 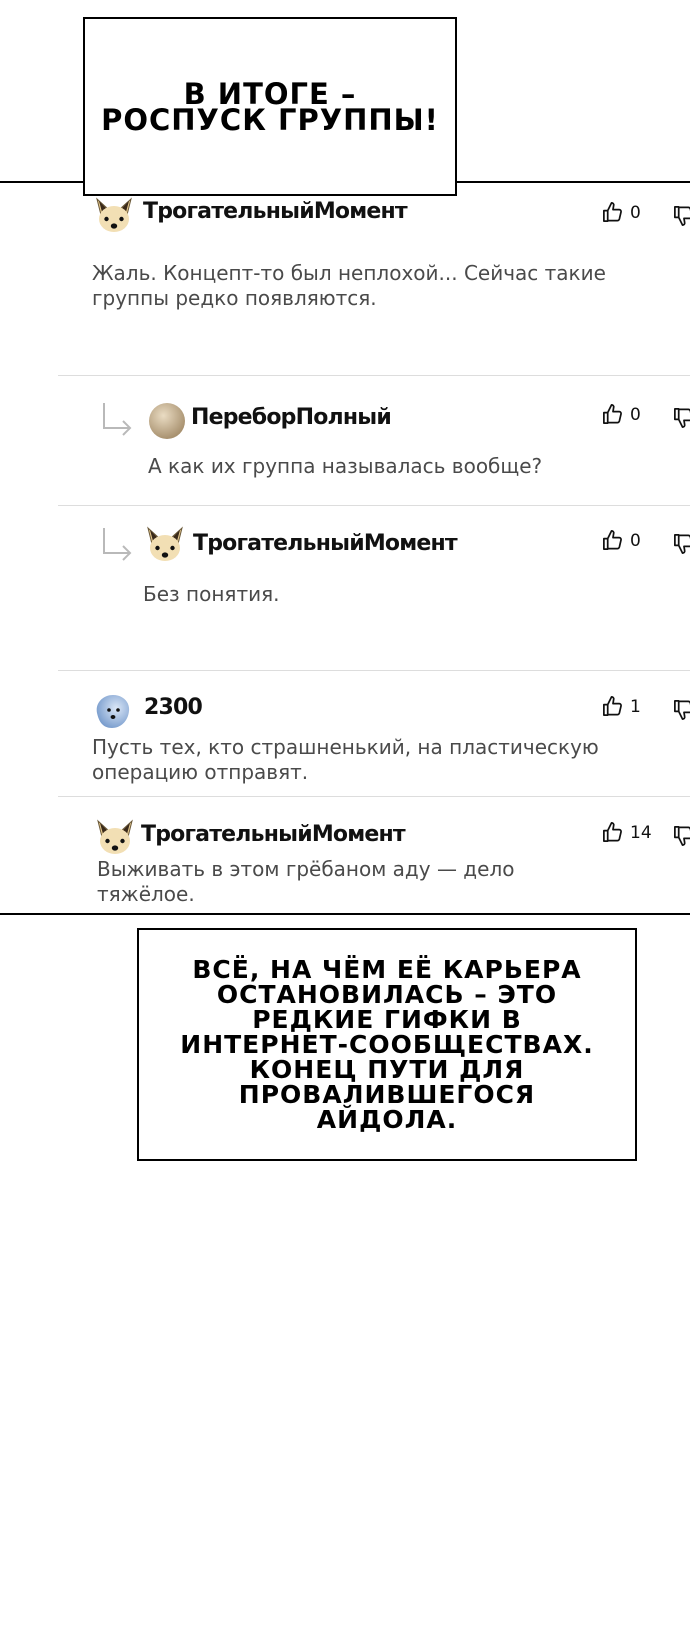 I want to click on like-button: 1, so click(x=621, y=706).